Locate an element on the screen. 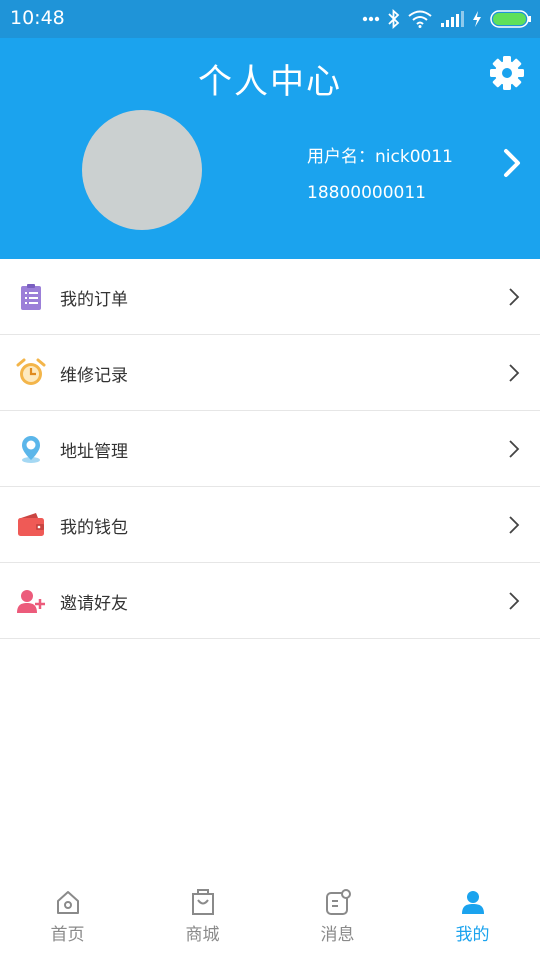  tab-home: 首页 is located at coordinates (67, 919).